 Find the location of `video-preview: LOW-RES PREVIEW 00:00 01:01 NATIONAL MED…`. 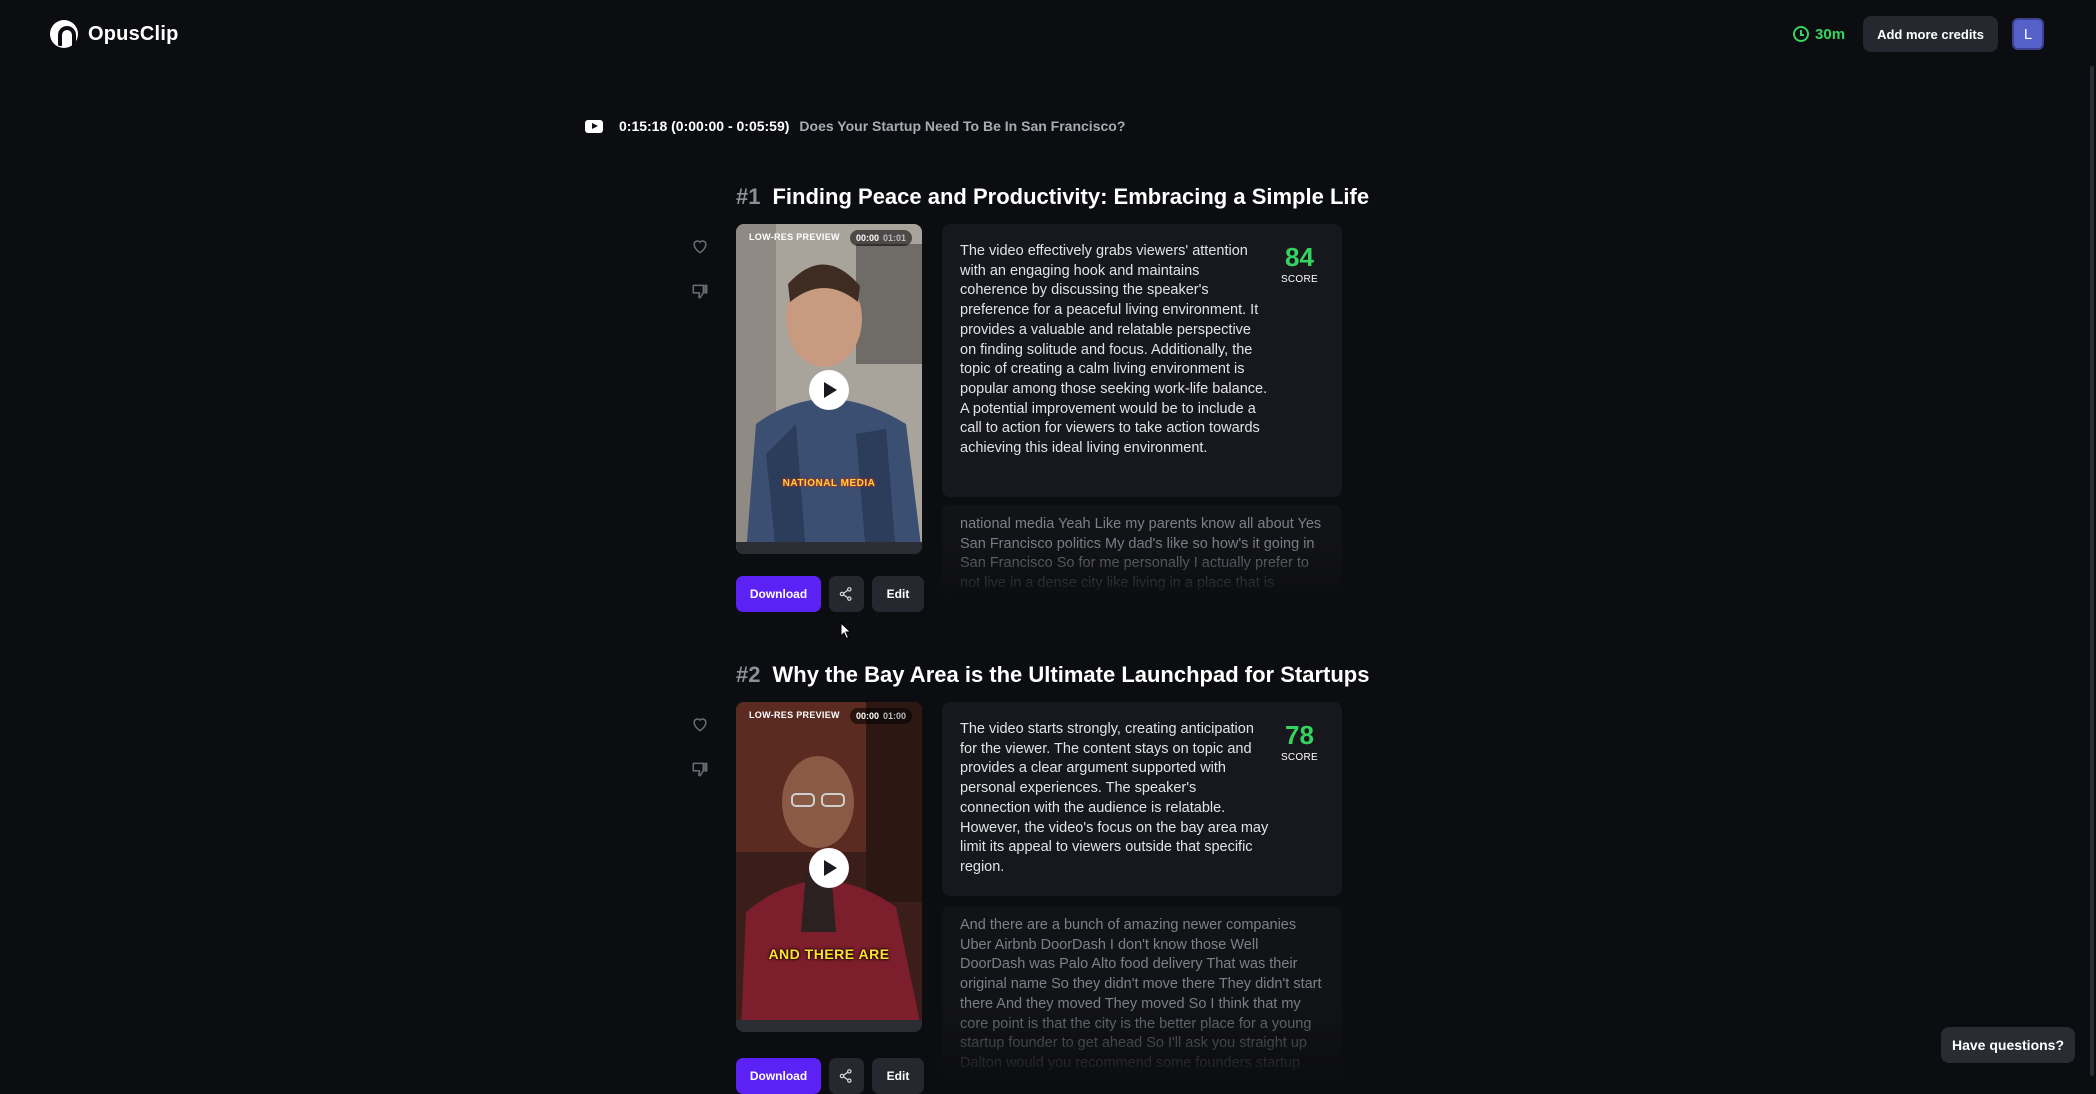

video-preview: LOW-RES PREVIEW 00:00 01:01 NATIONAL MED… is located at coordinates (829, 389).